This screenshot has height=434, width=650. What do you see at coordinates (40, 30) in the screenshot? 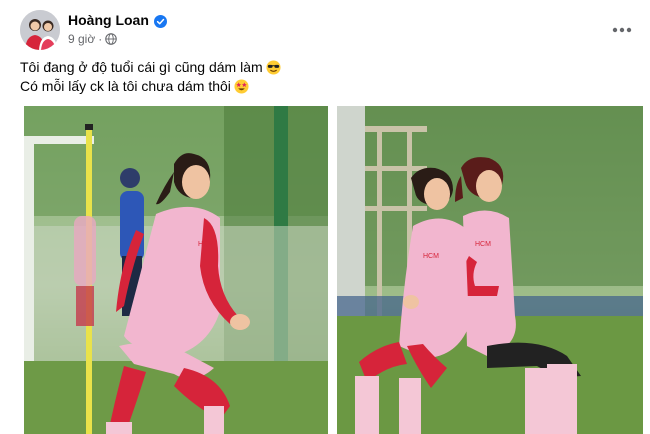
I see `author-avatar` at bounding box center [40, 30].